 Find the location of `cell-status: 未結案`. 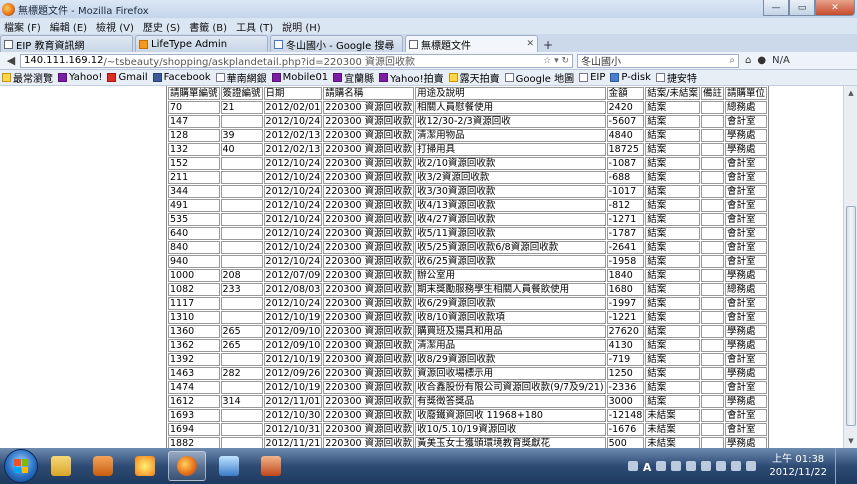

cell-status: 未結案 is located at coordinates (672, 415).